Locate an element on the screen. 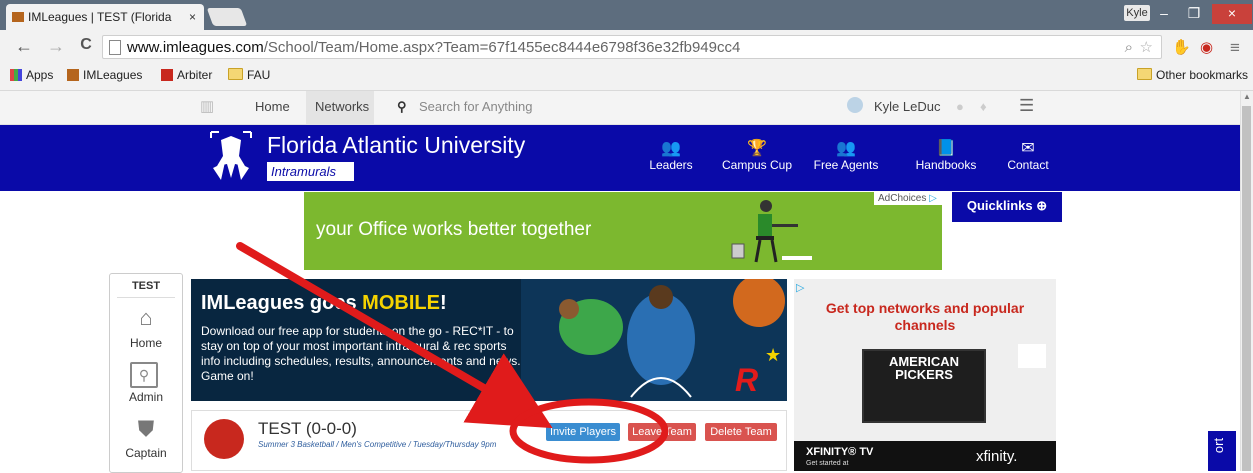 This screenshot has width=1253, height=473. maximize-icon: ❐ is located at coordinates (1194, 14).